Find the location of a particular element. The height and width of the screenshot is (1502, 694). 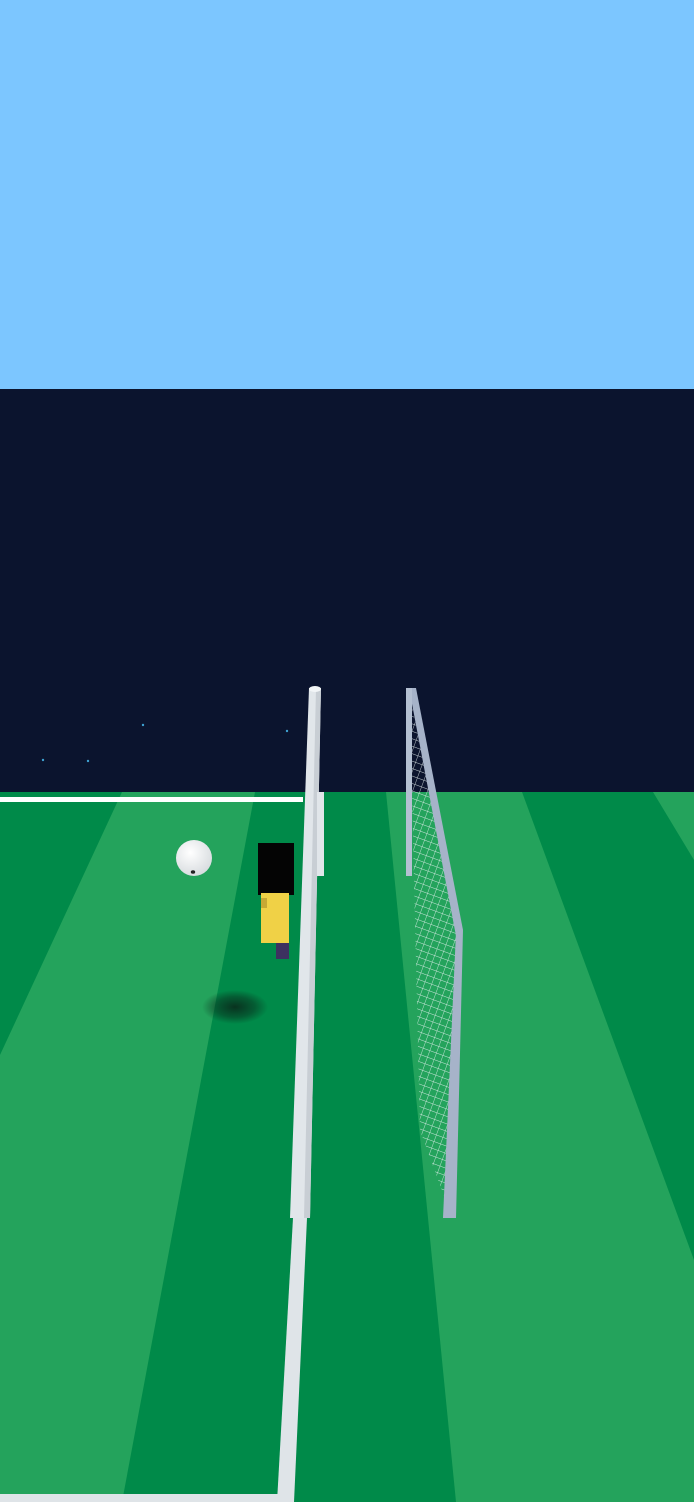

player-shorts is located at coordinates (282, 951).